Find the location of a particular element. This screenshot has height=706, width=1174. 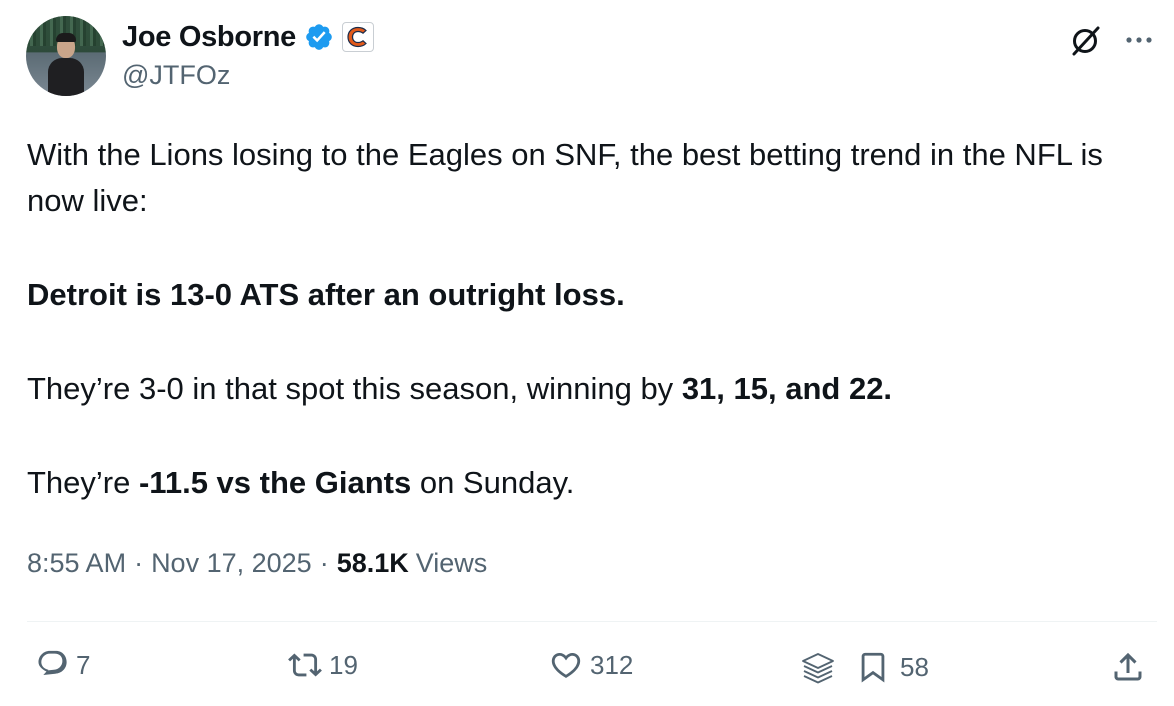

grok-analyze-button is located at coordinates (818, 668).